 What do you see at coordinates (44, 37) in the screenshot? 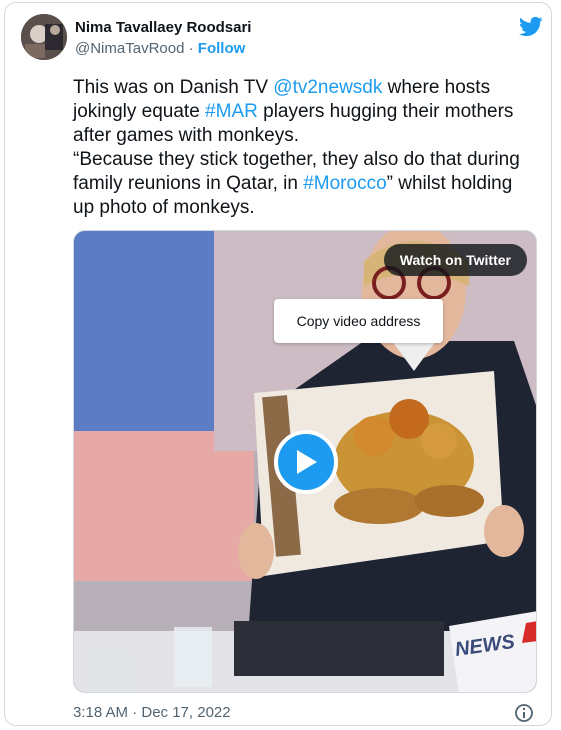
I see `avatar` at bounding box center [44, 37].